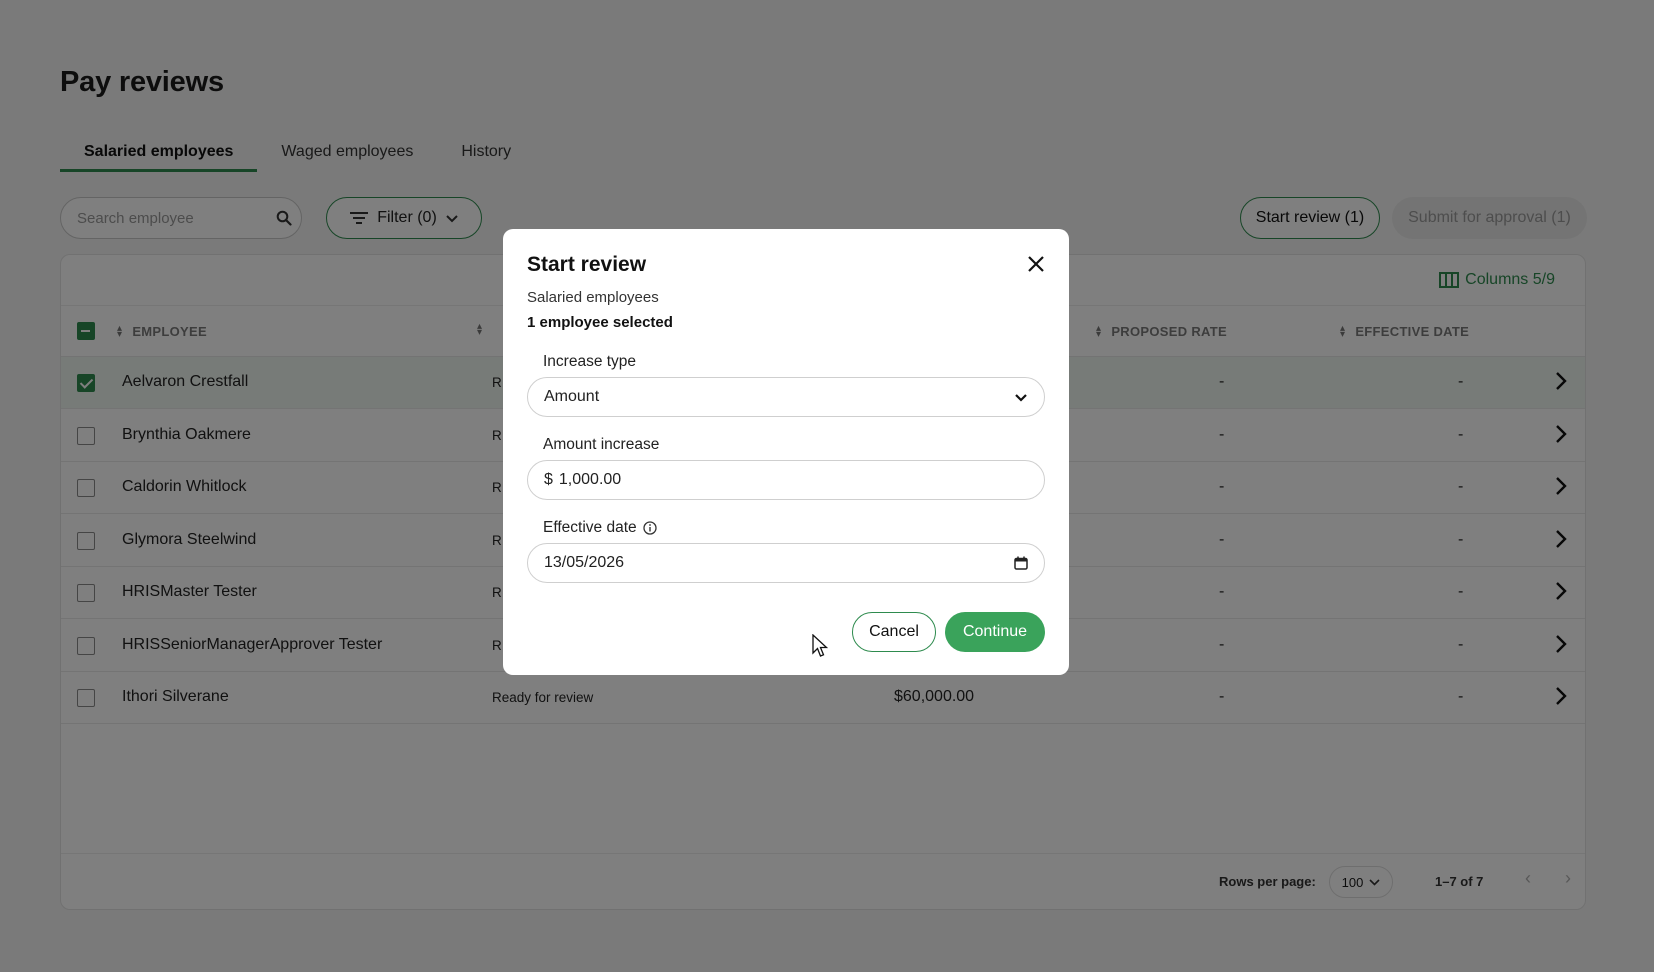 Image resolution: width=1654 pixels, height=972 pixels. Describe the element at coordinates (600, 322) in the screenshot. I see `selection-count: 1 employee selected` at that location.